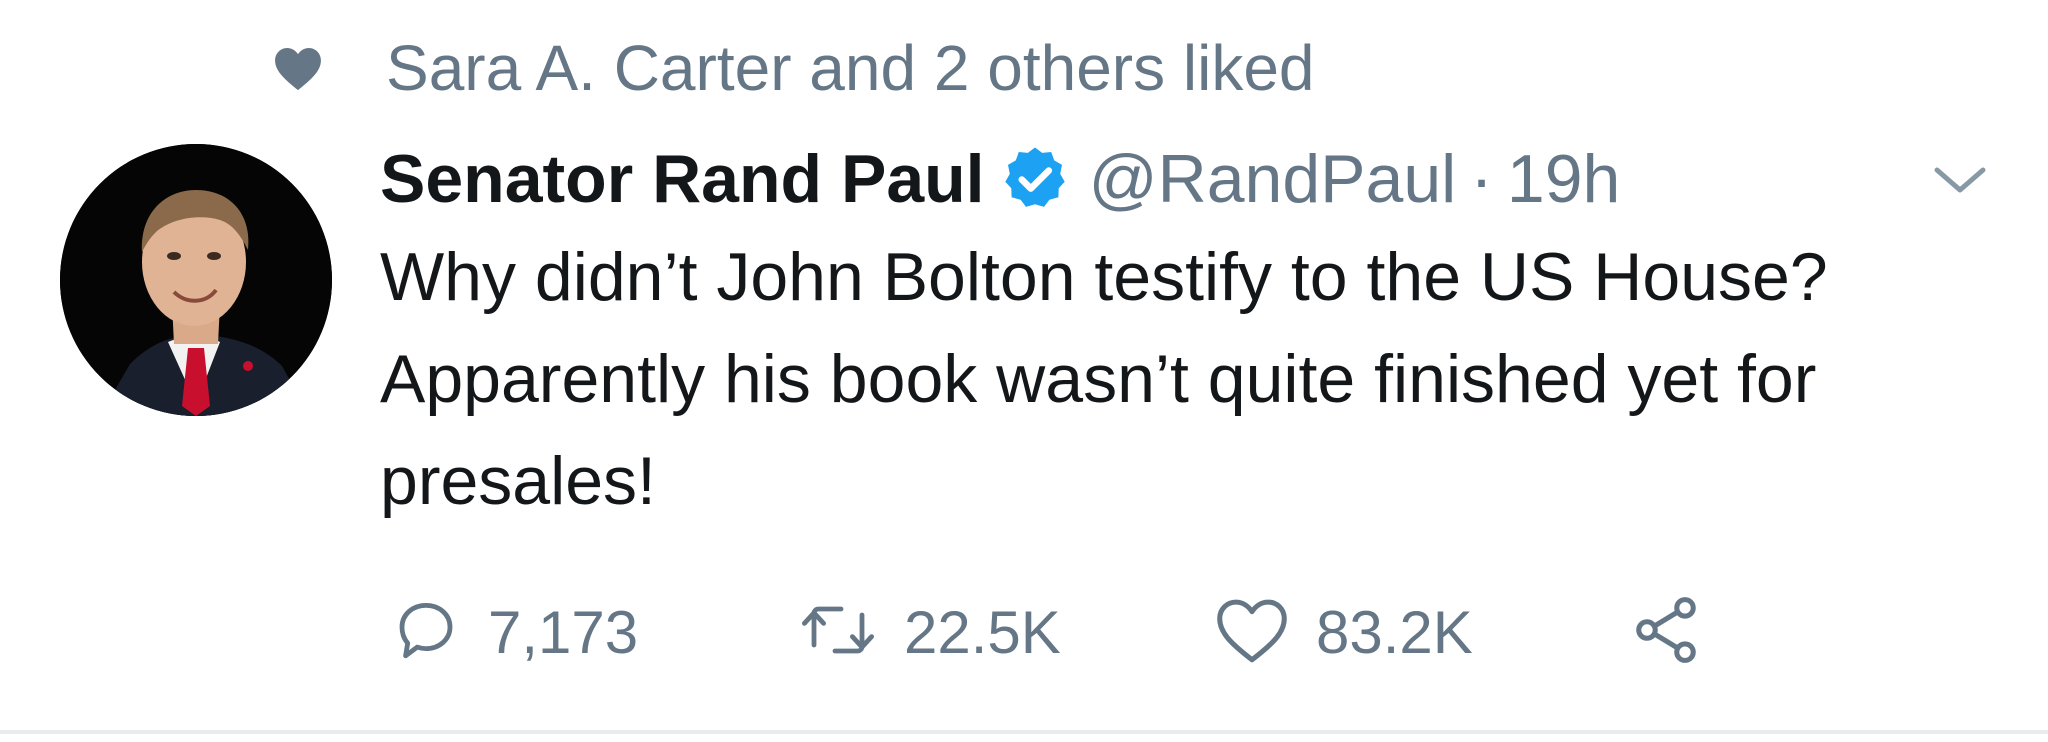 The image size is (2048, 742). What do you see at coordinates (838, 632) in the screenshot?
I see `retweet-icon` at bounding box center [838, 632].